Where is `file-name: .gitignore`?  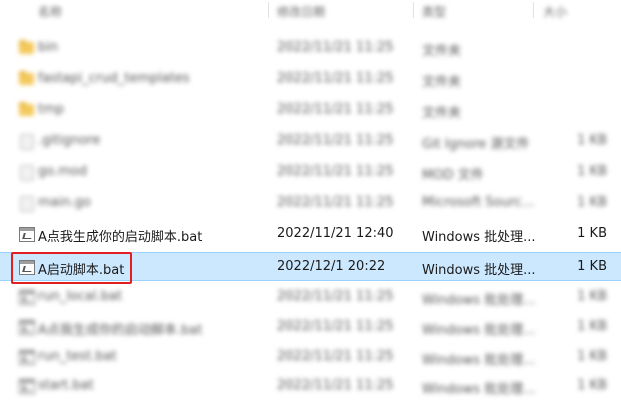
file-name: .gitignore is located at coordinates (69, 140).